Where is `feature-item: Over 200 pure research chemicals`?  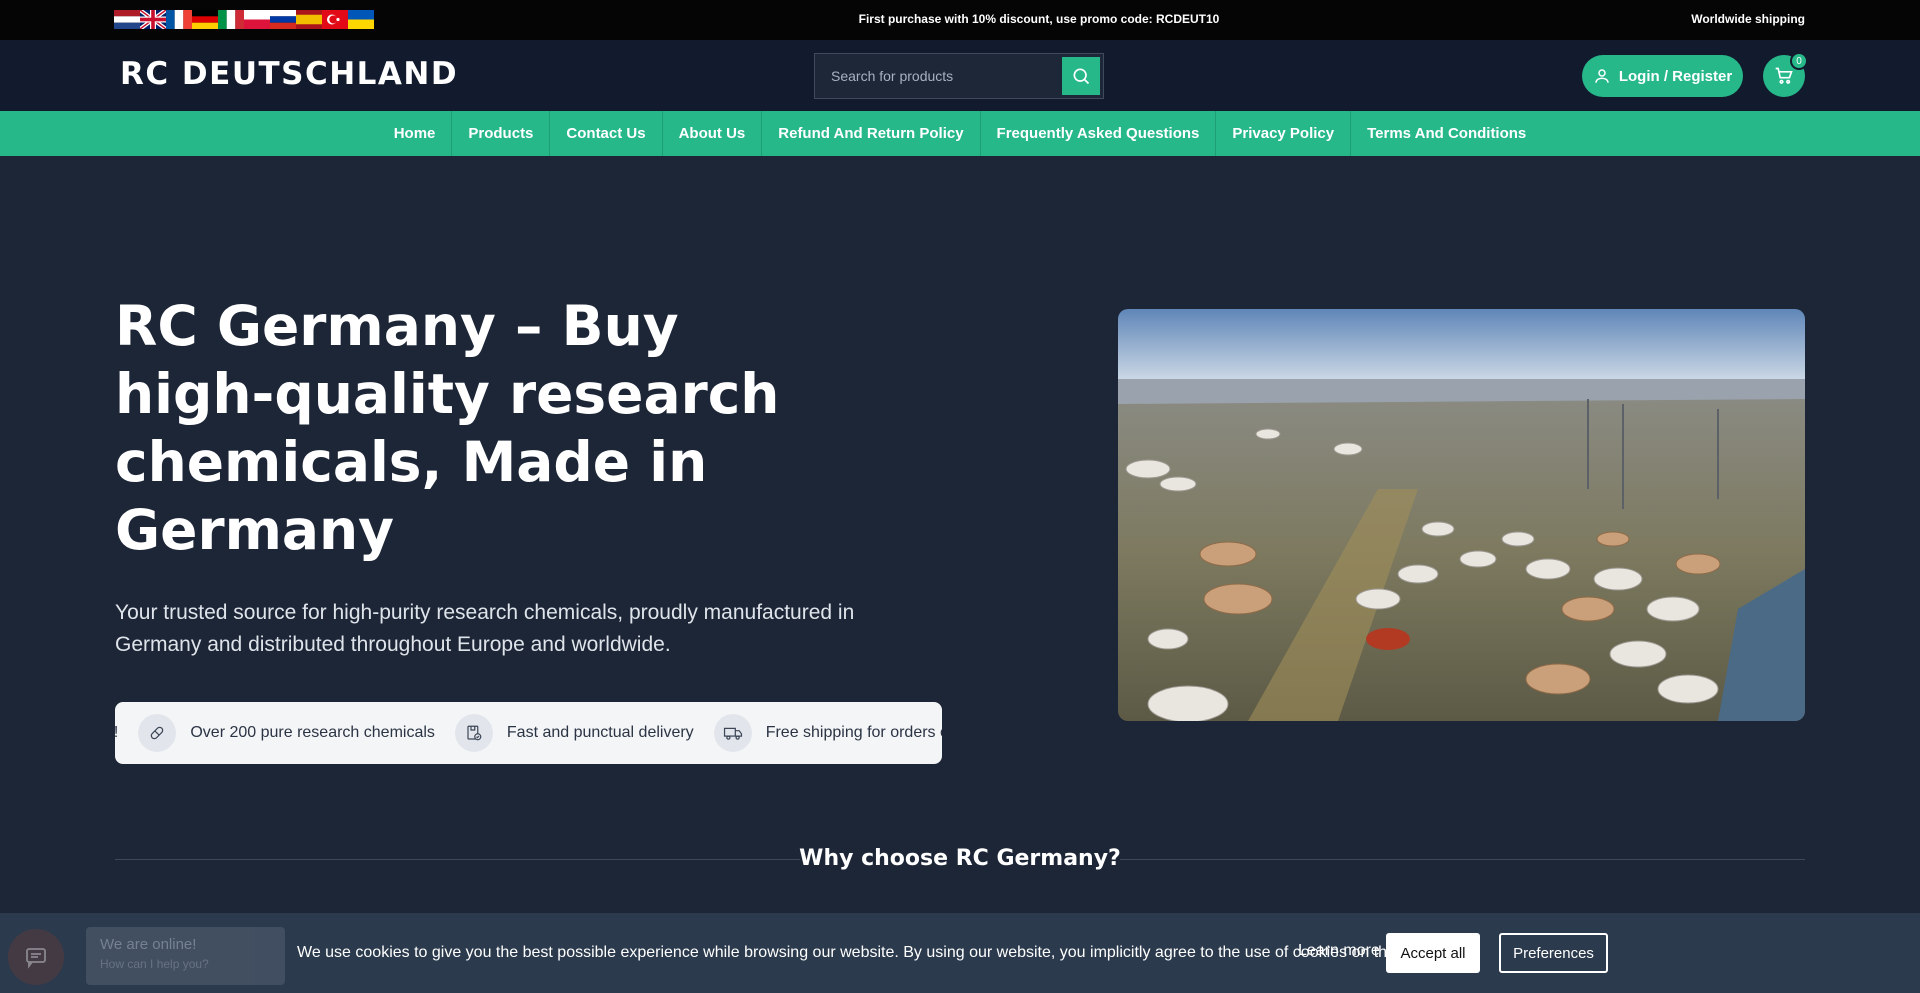 feature-item: Over 200 pure research chemicals is located at coordinates (286, 733).